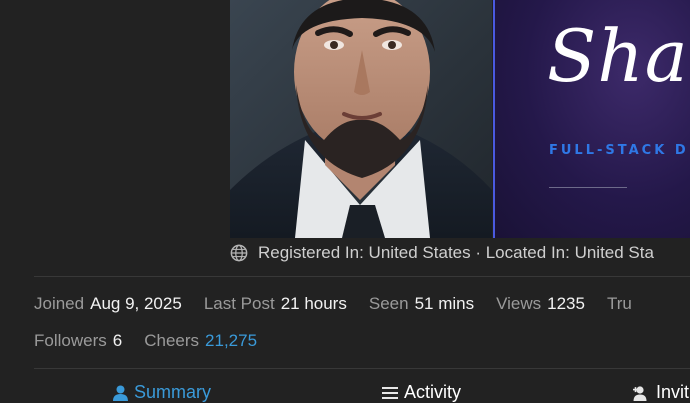  Describe the element at coordinates (433, 392) in the screenshot. I see `tab-label: Activity` at that location.